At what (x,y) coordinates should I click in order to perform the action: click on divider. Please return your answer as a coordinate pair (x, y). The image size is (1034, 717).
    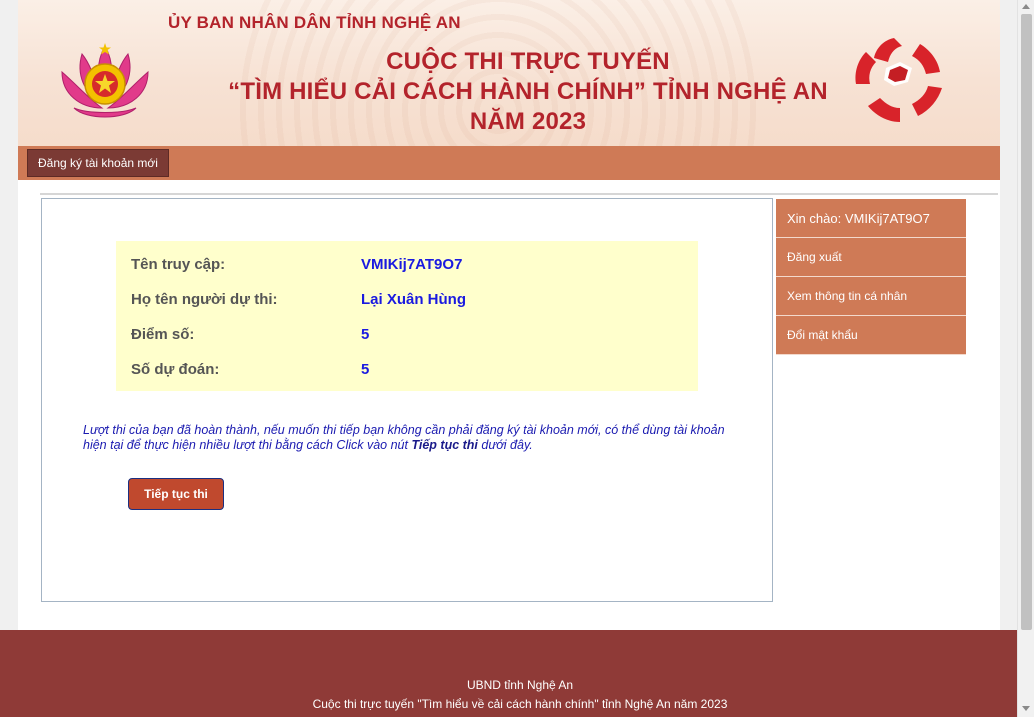
    Looking at the image, I should click on (519, 194).